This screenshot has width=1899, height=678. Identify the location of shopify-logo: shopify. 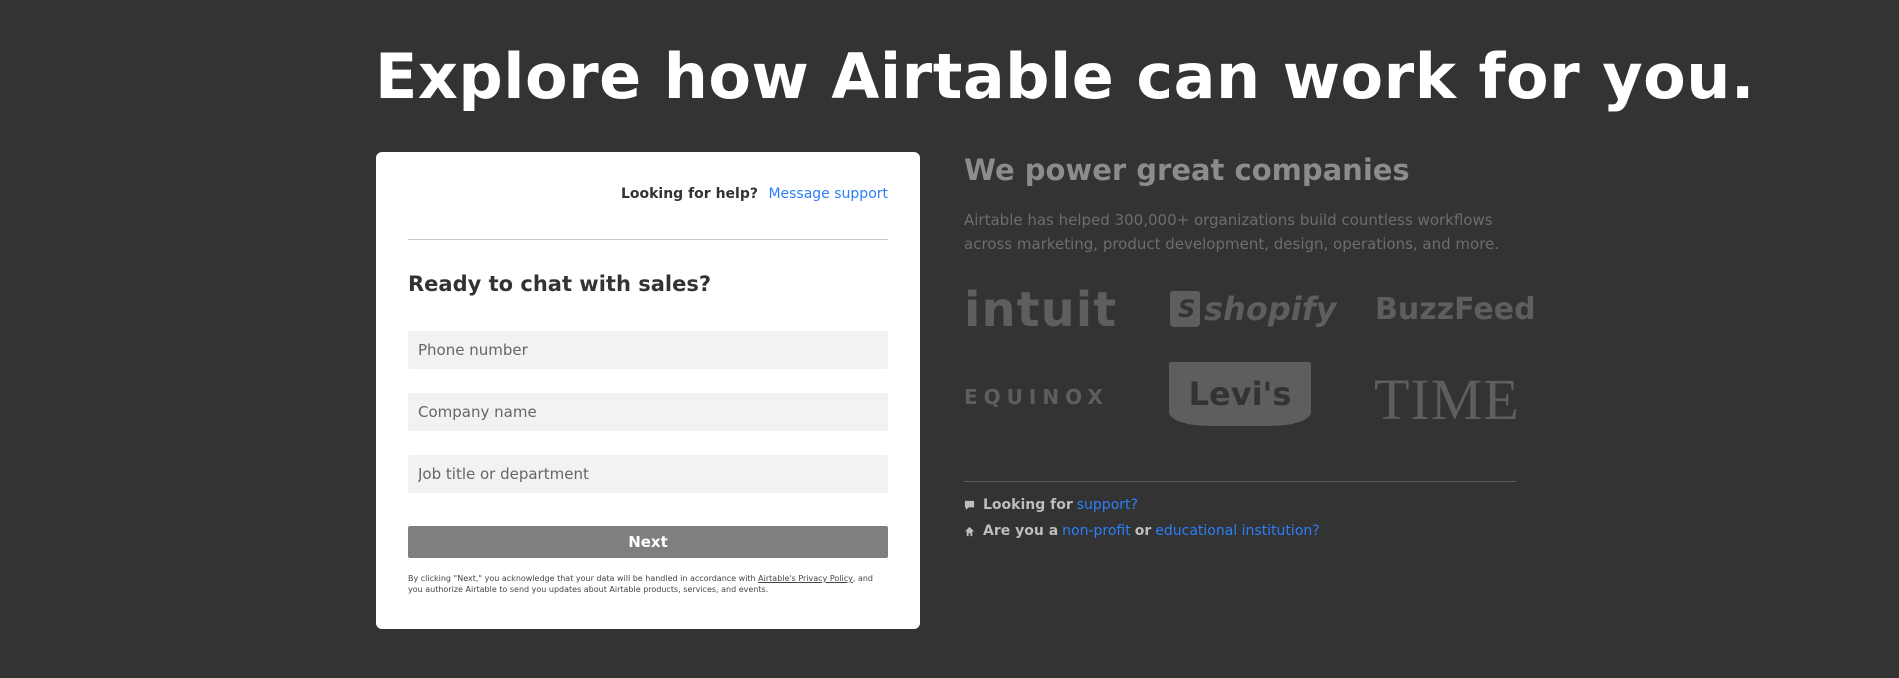
(1253, 309).